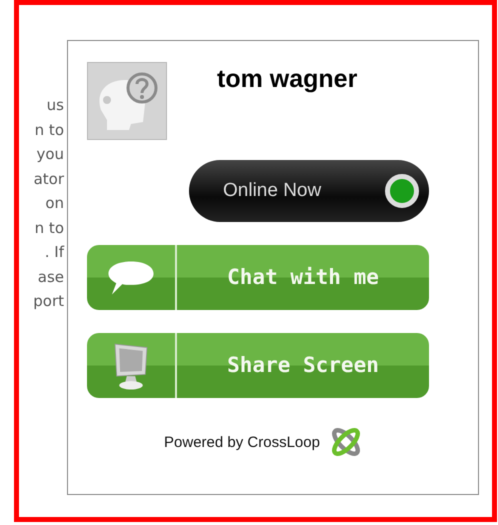 This screenshot has height=525, width=498. I want to click on text-fragment: ator, so click(49, 179).